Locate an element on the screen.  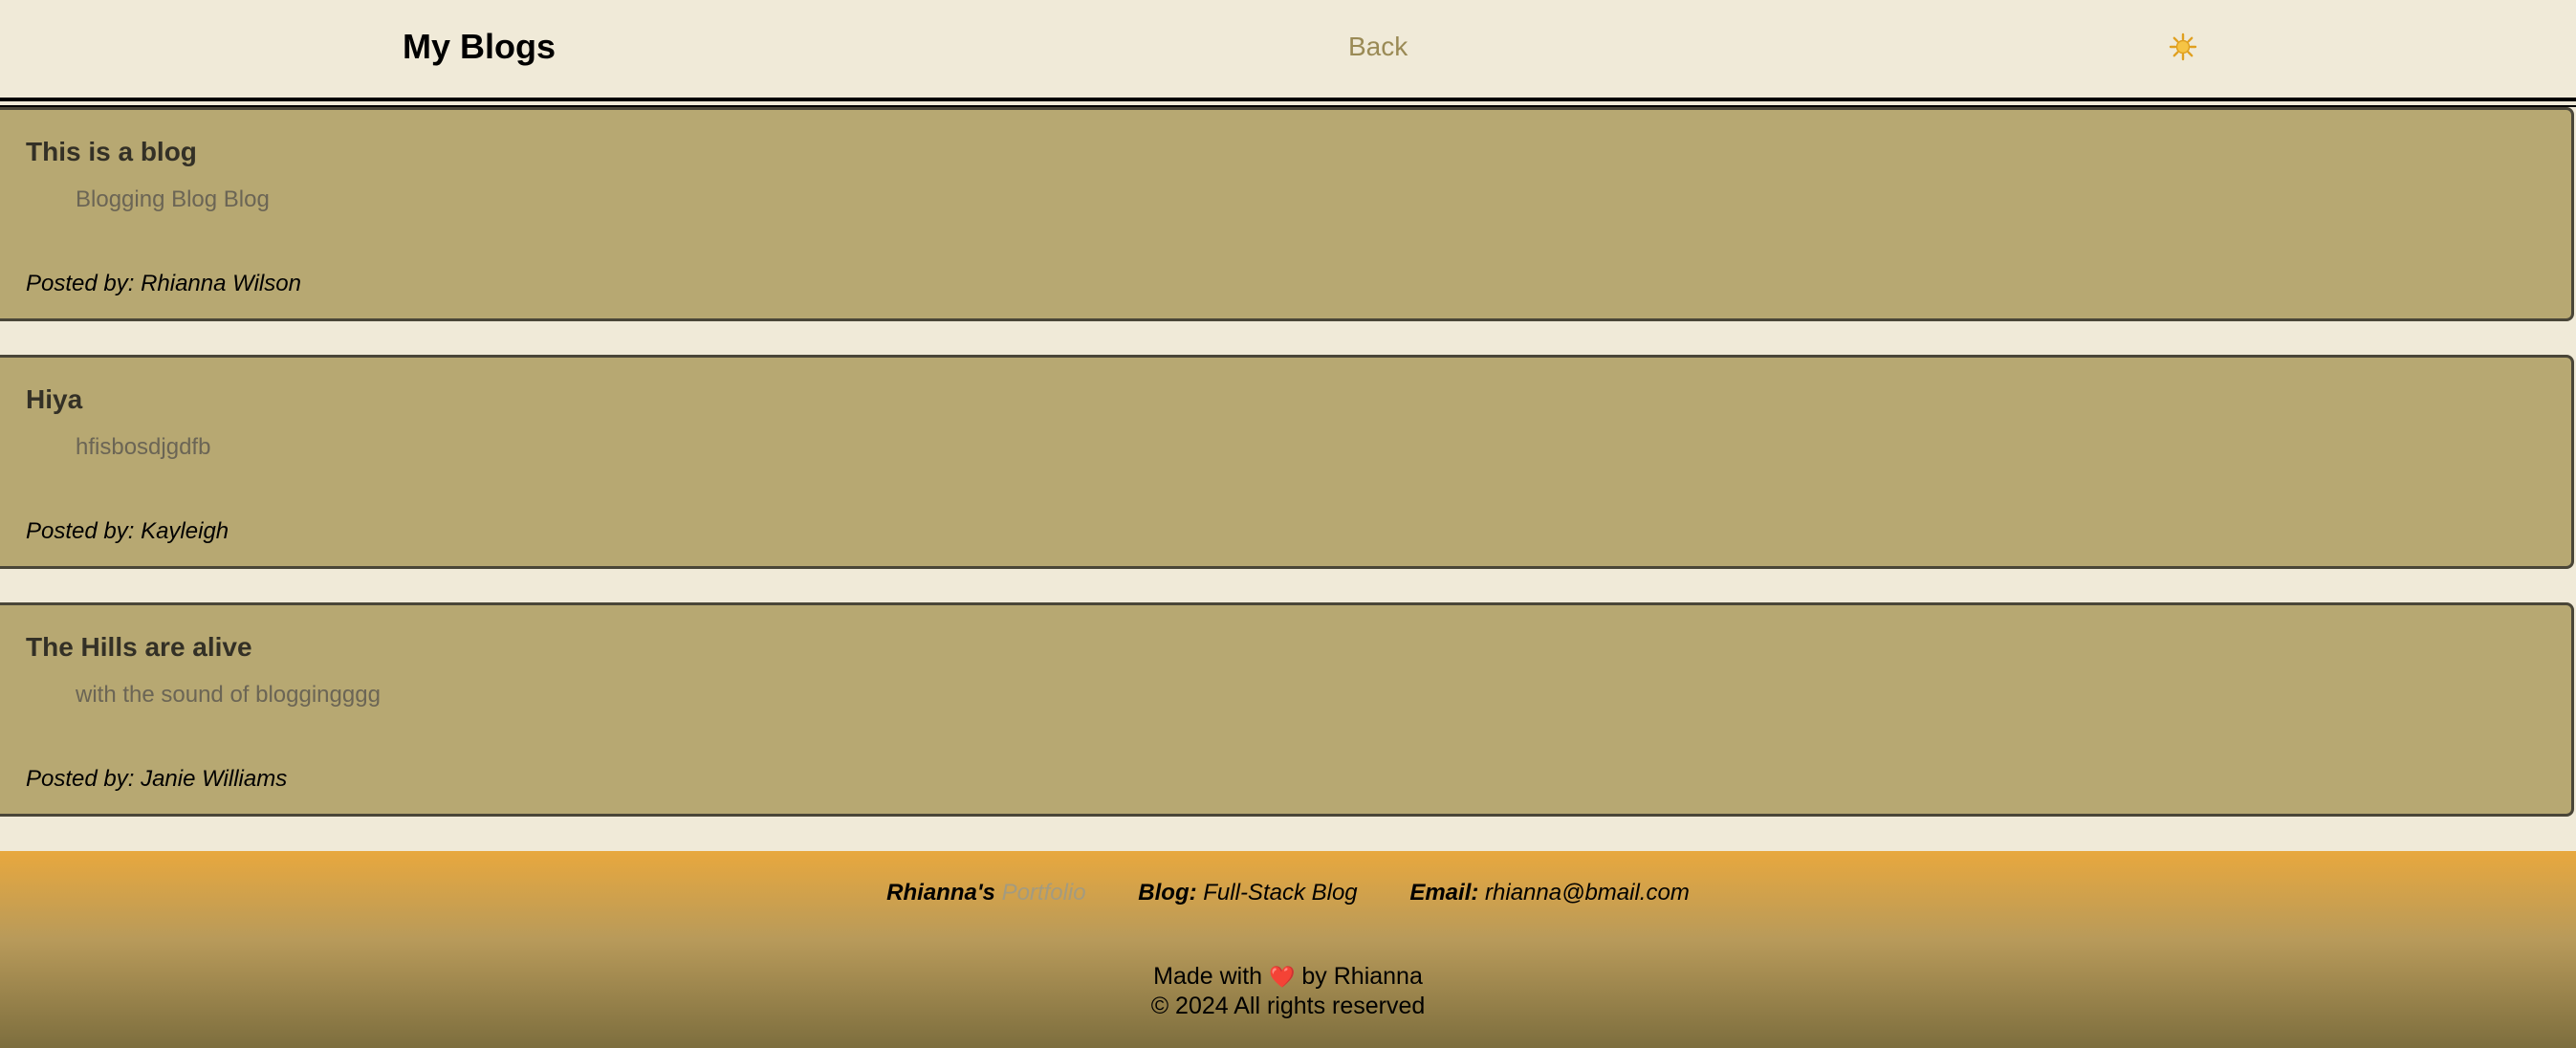
footer-email: Email: rhianna@bmail.com is located at coordinates (1549, 893).